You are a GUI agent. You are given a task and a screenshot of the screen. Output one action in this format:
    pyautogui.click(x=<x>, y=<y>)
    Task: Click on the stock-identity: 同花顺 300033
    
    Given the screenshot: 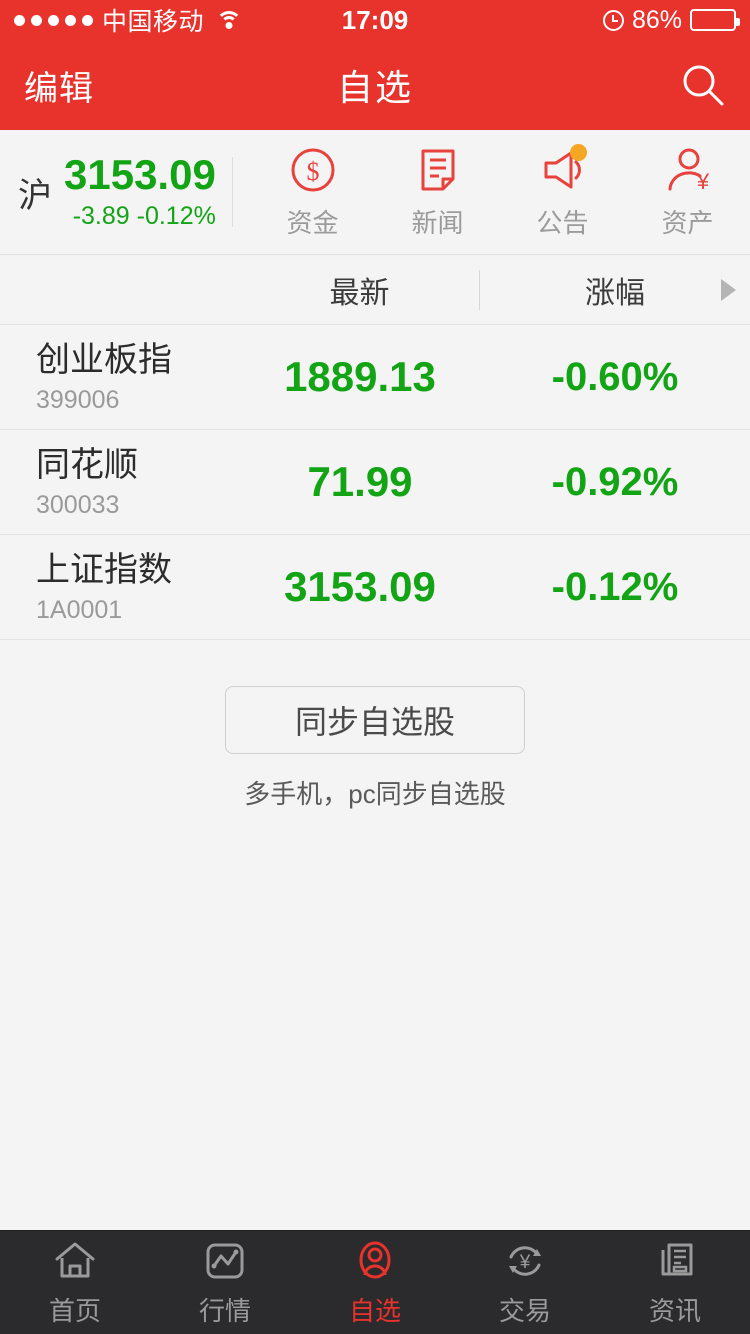 What is the action you would take?
    pyautogui.click(x=120, y=482)
    